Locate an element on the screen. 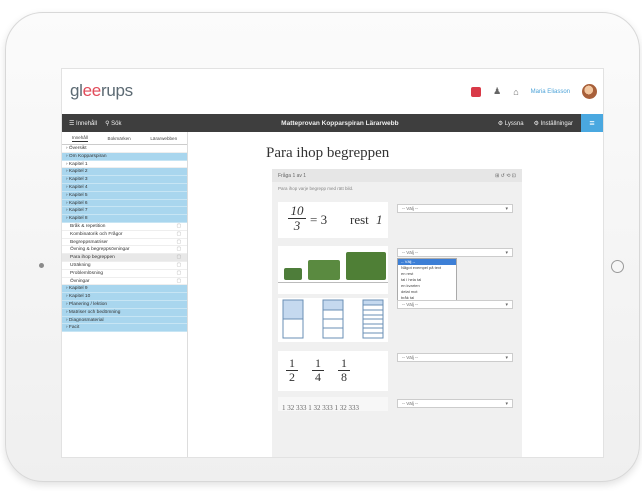 Image resolution: width=642 pixels, height=491 pixels. sidebar-item: › Kapitel 8 is located at coordinates (124, 219).